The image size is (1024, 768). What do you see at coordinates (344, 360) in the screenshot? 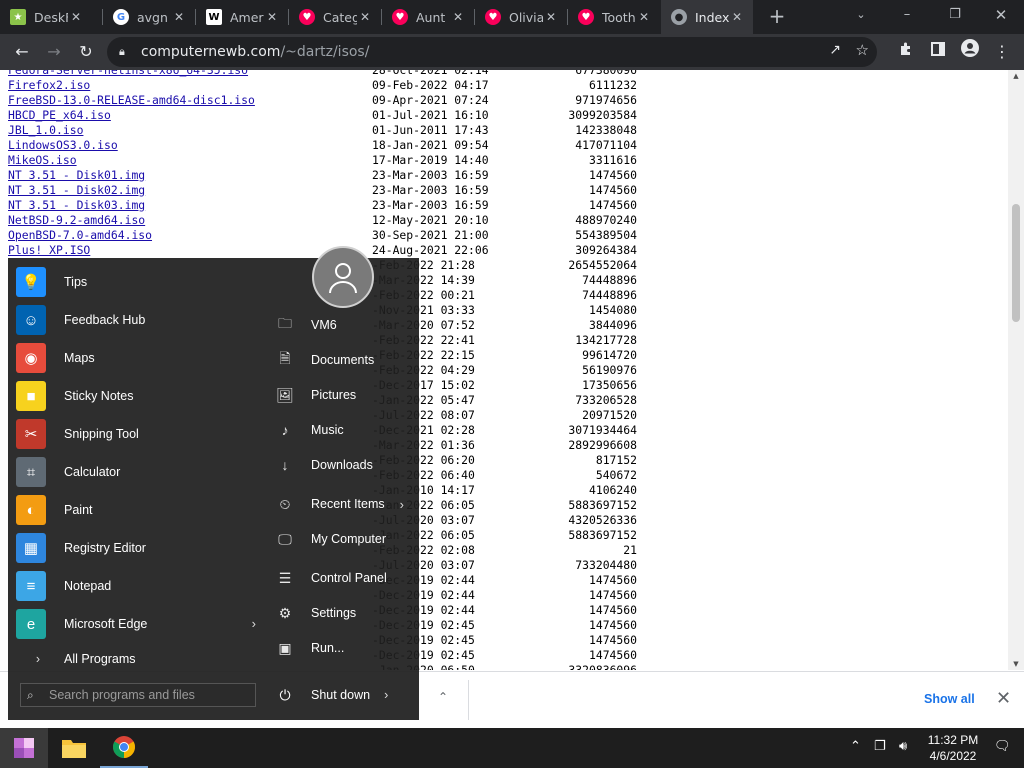
I see `start-place-item: 🗎︎ Documents` at bounding box center [344, 360].